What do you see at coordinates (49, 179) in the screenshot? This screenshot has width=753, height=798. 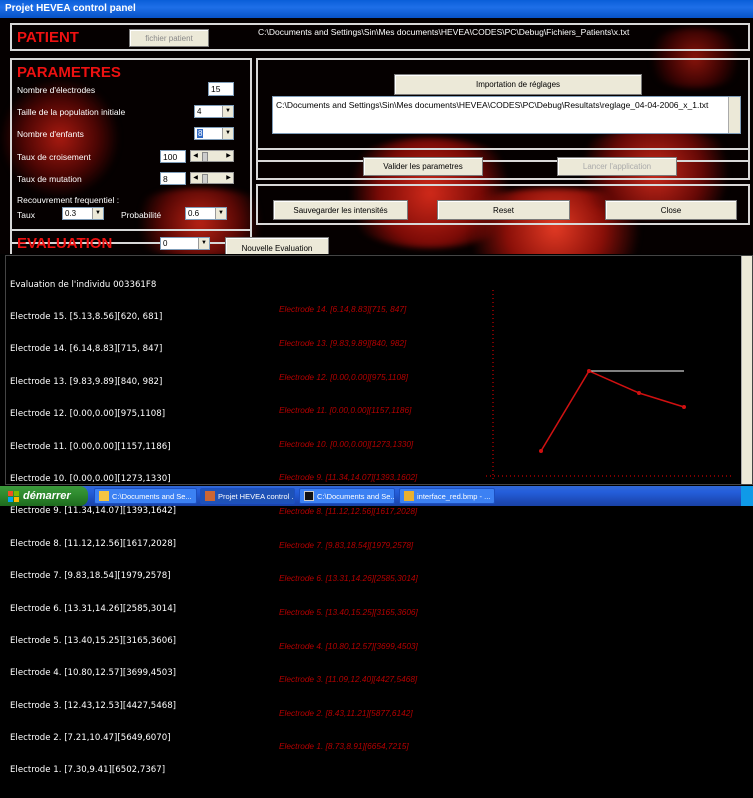 I see `mutation-label: Taux de mutation` at bounding box center [49, 179].